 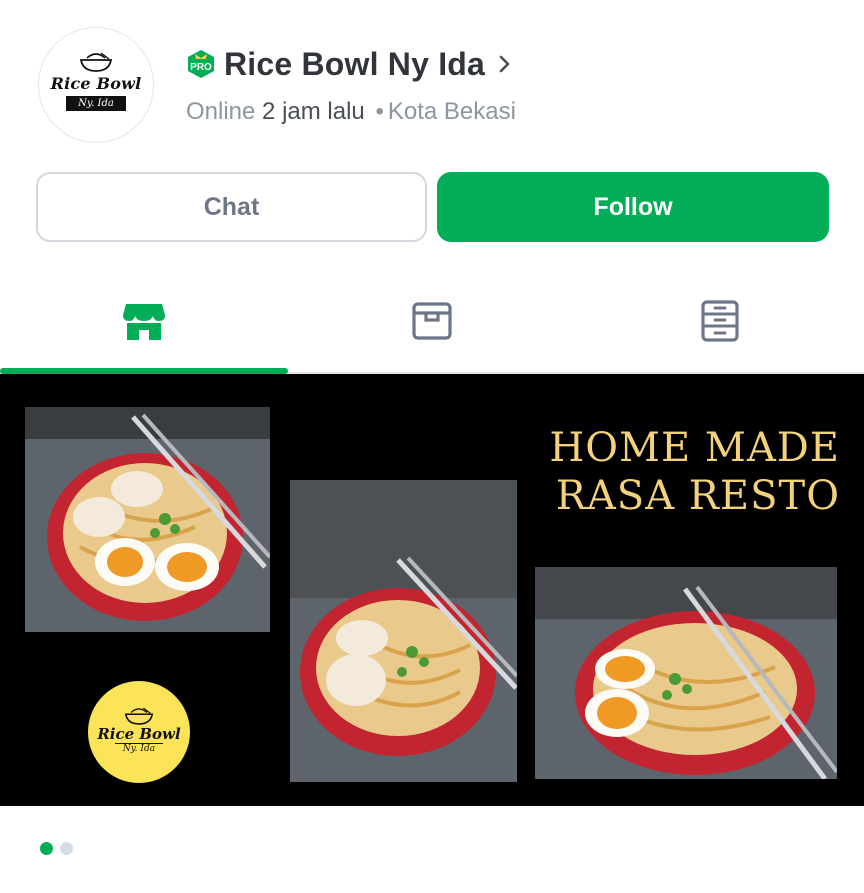 What do you see at coordinates (694, 472) in the screenshot?
I see `banner-headline: HOME MADE RASA RESTO` at bounding box center [694, 472].